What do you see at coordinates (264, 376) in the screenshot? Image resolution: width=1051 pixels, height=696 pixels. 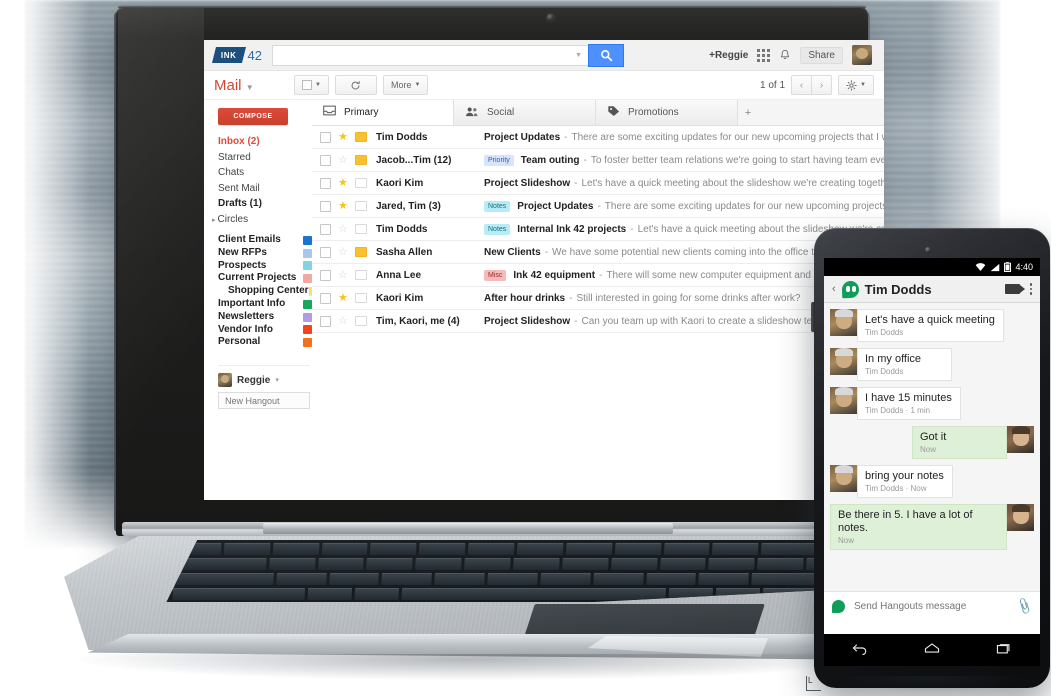 I see `hangouts-me: Reggie ▾` at bounding box center [264, 376].